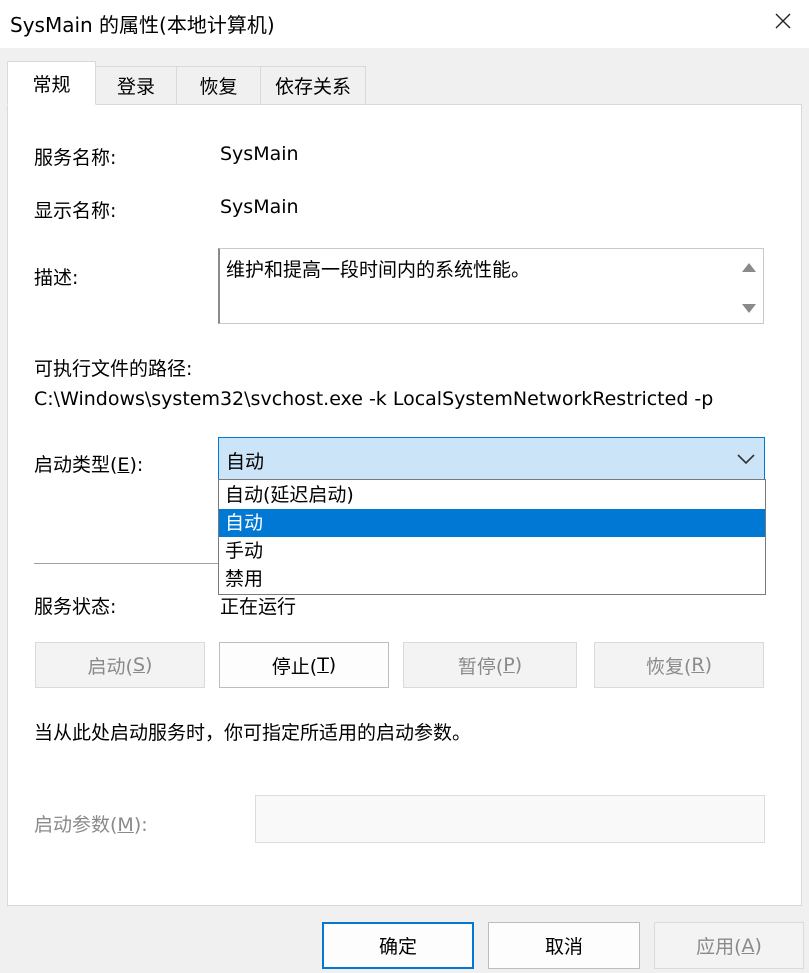  Describe the element at coordinates (75, 607) in the screenshot. I see `service-status-label: 服务状态:` at that location.